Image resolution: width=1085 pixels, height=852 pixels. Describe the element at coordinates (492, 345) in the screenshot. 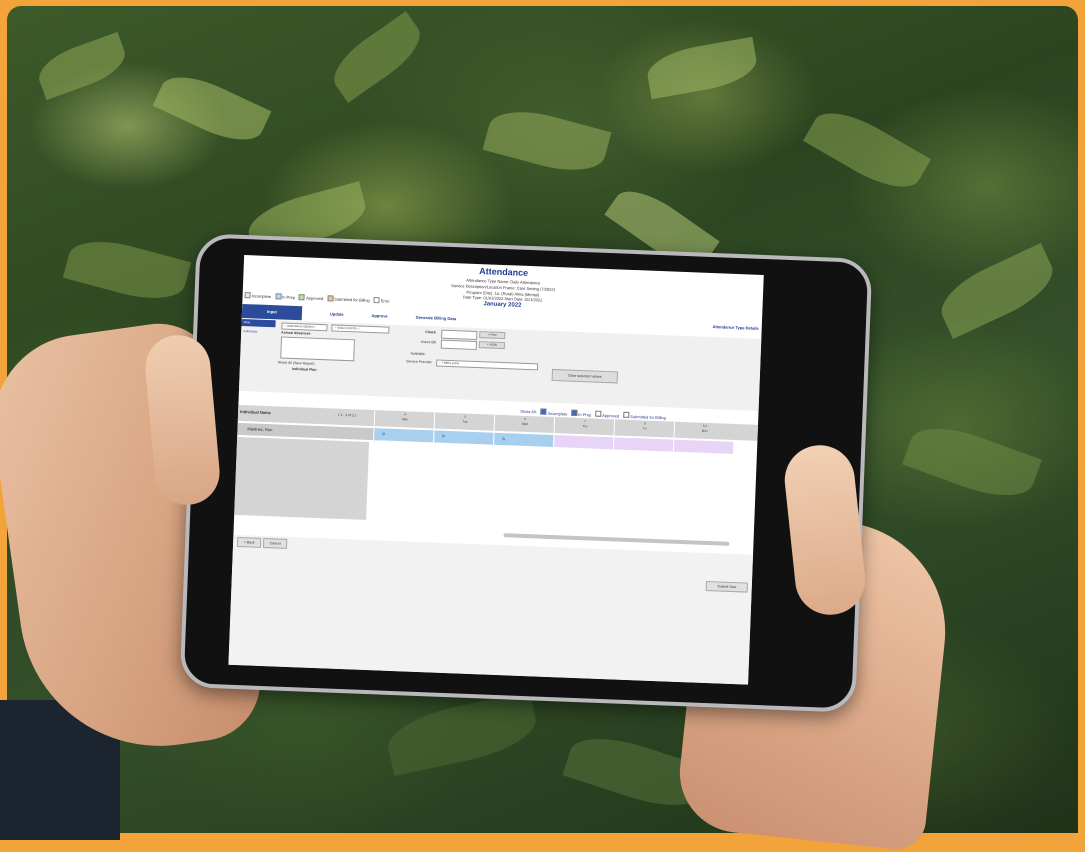

I see `now-button: + NOW` at that location.